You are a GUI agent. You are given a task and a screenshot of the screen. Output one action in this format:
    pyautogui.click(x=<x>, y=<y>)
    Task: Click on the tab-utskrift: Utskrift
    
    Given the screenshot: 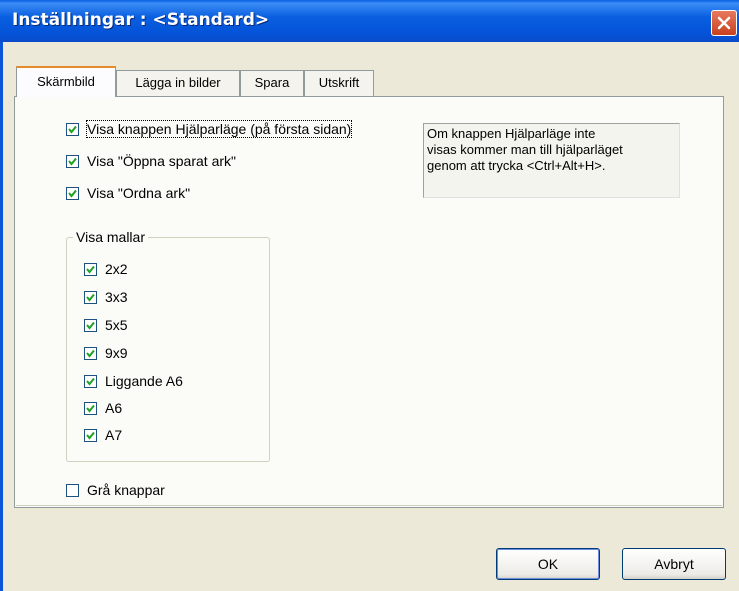 What is the action you would take?
    pyautogui.click(x=339, y=83)
    